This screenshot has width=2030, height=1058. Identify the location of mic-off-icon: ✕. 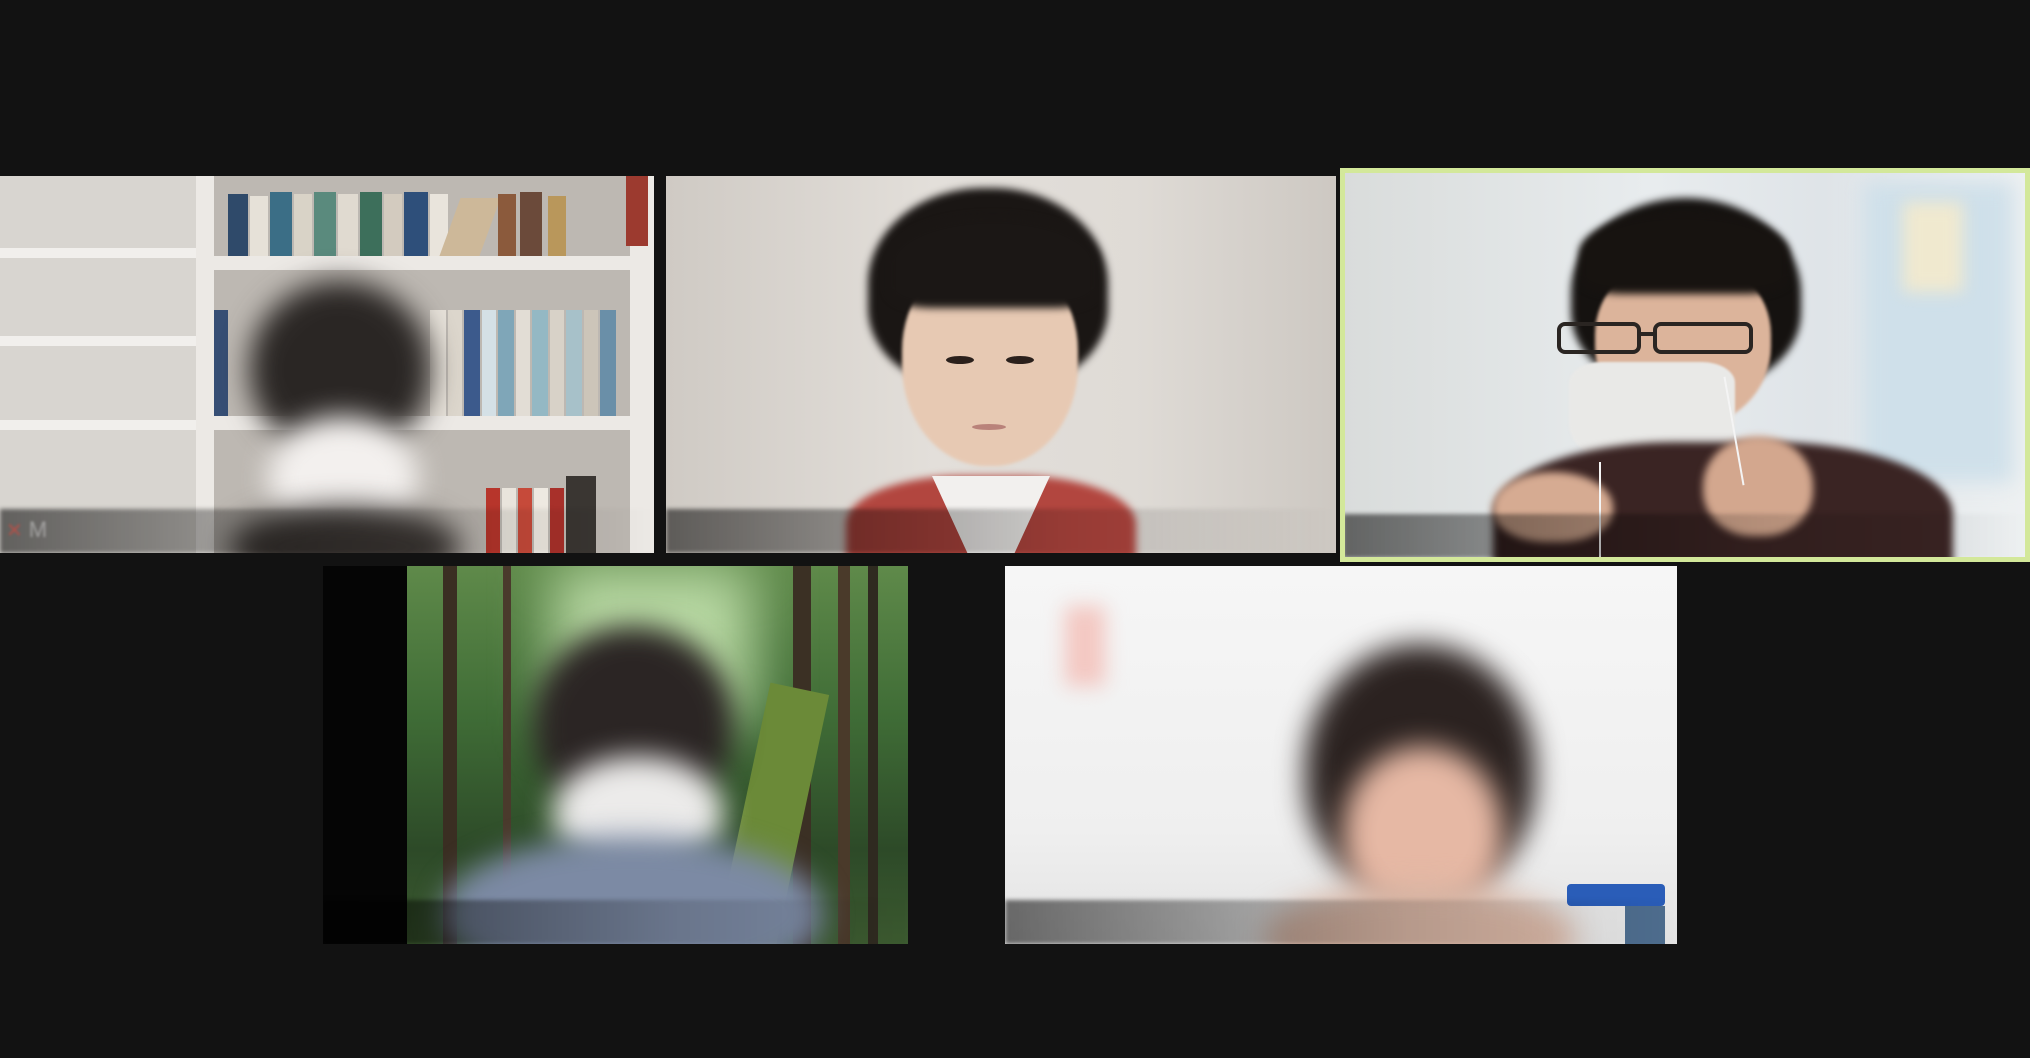
(14, 531).